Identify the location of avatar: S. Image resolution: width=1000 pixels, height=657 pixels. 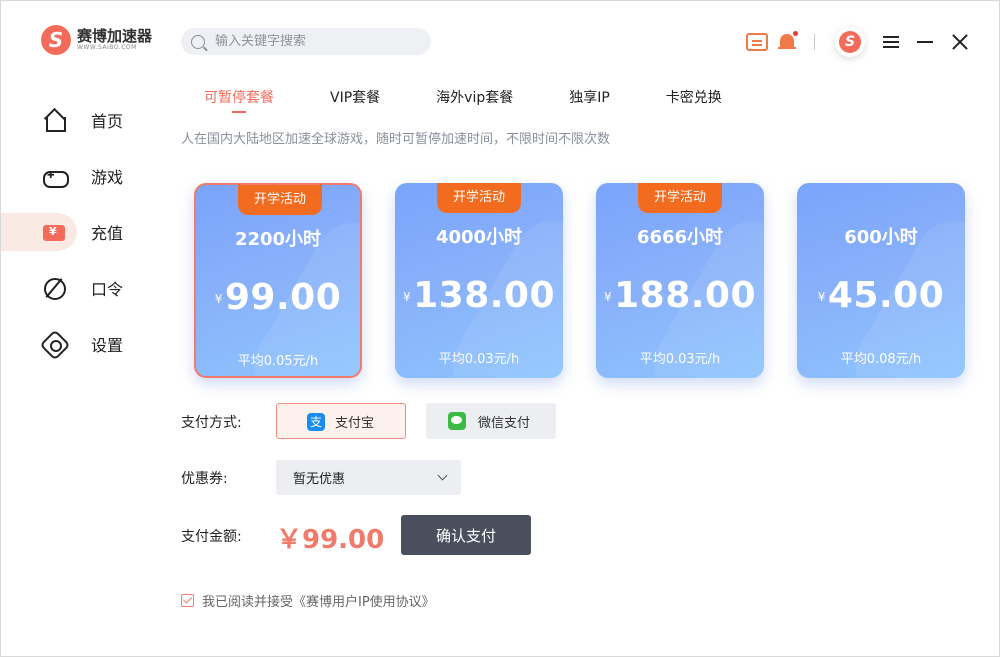
(850, 42).